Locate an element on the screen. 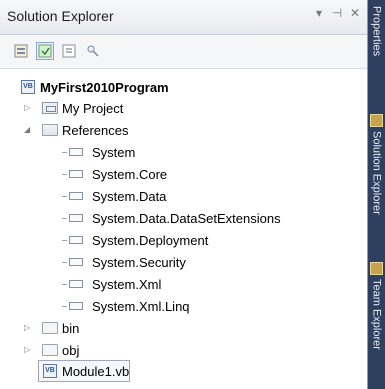 The image size is (385, 389). reference-label: System.Data.DataSetExtensions is located at coordinates (186, 218).